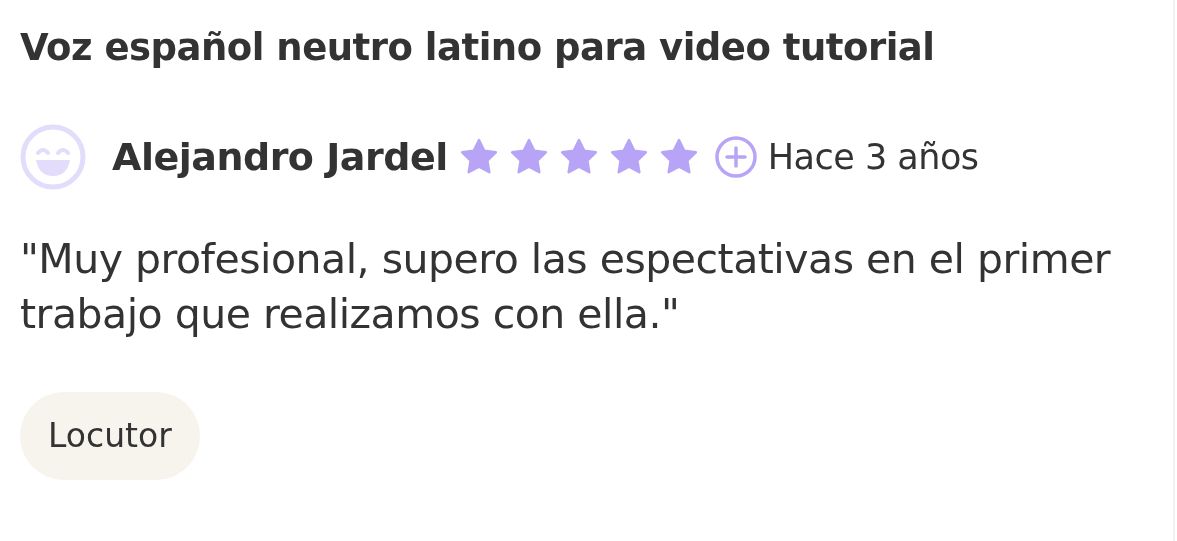 Image resolution: width=1177 pixels, height=541 pixels. I want to click on smiley-avatar-icon, so click(53, 157).